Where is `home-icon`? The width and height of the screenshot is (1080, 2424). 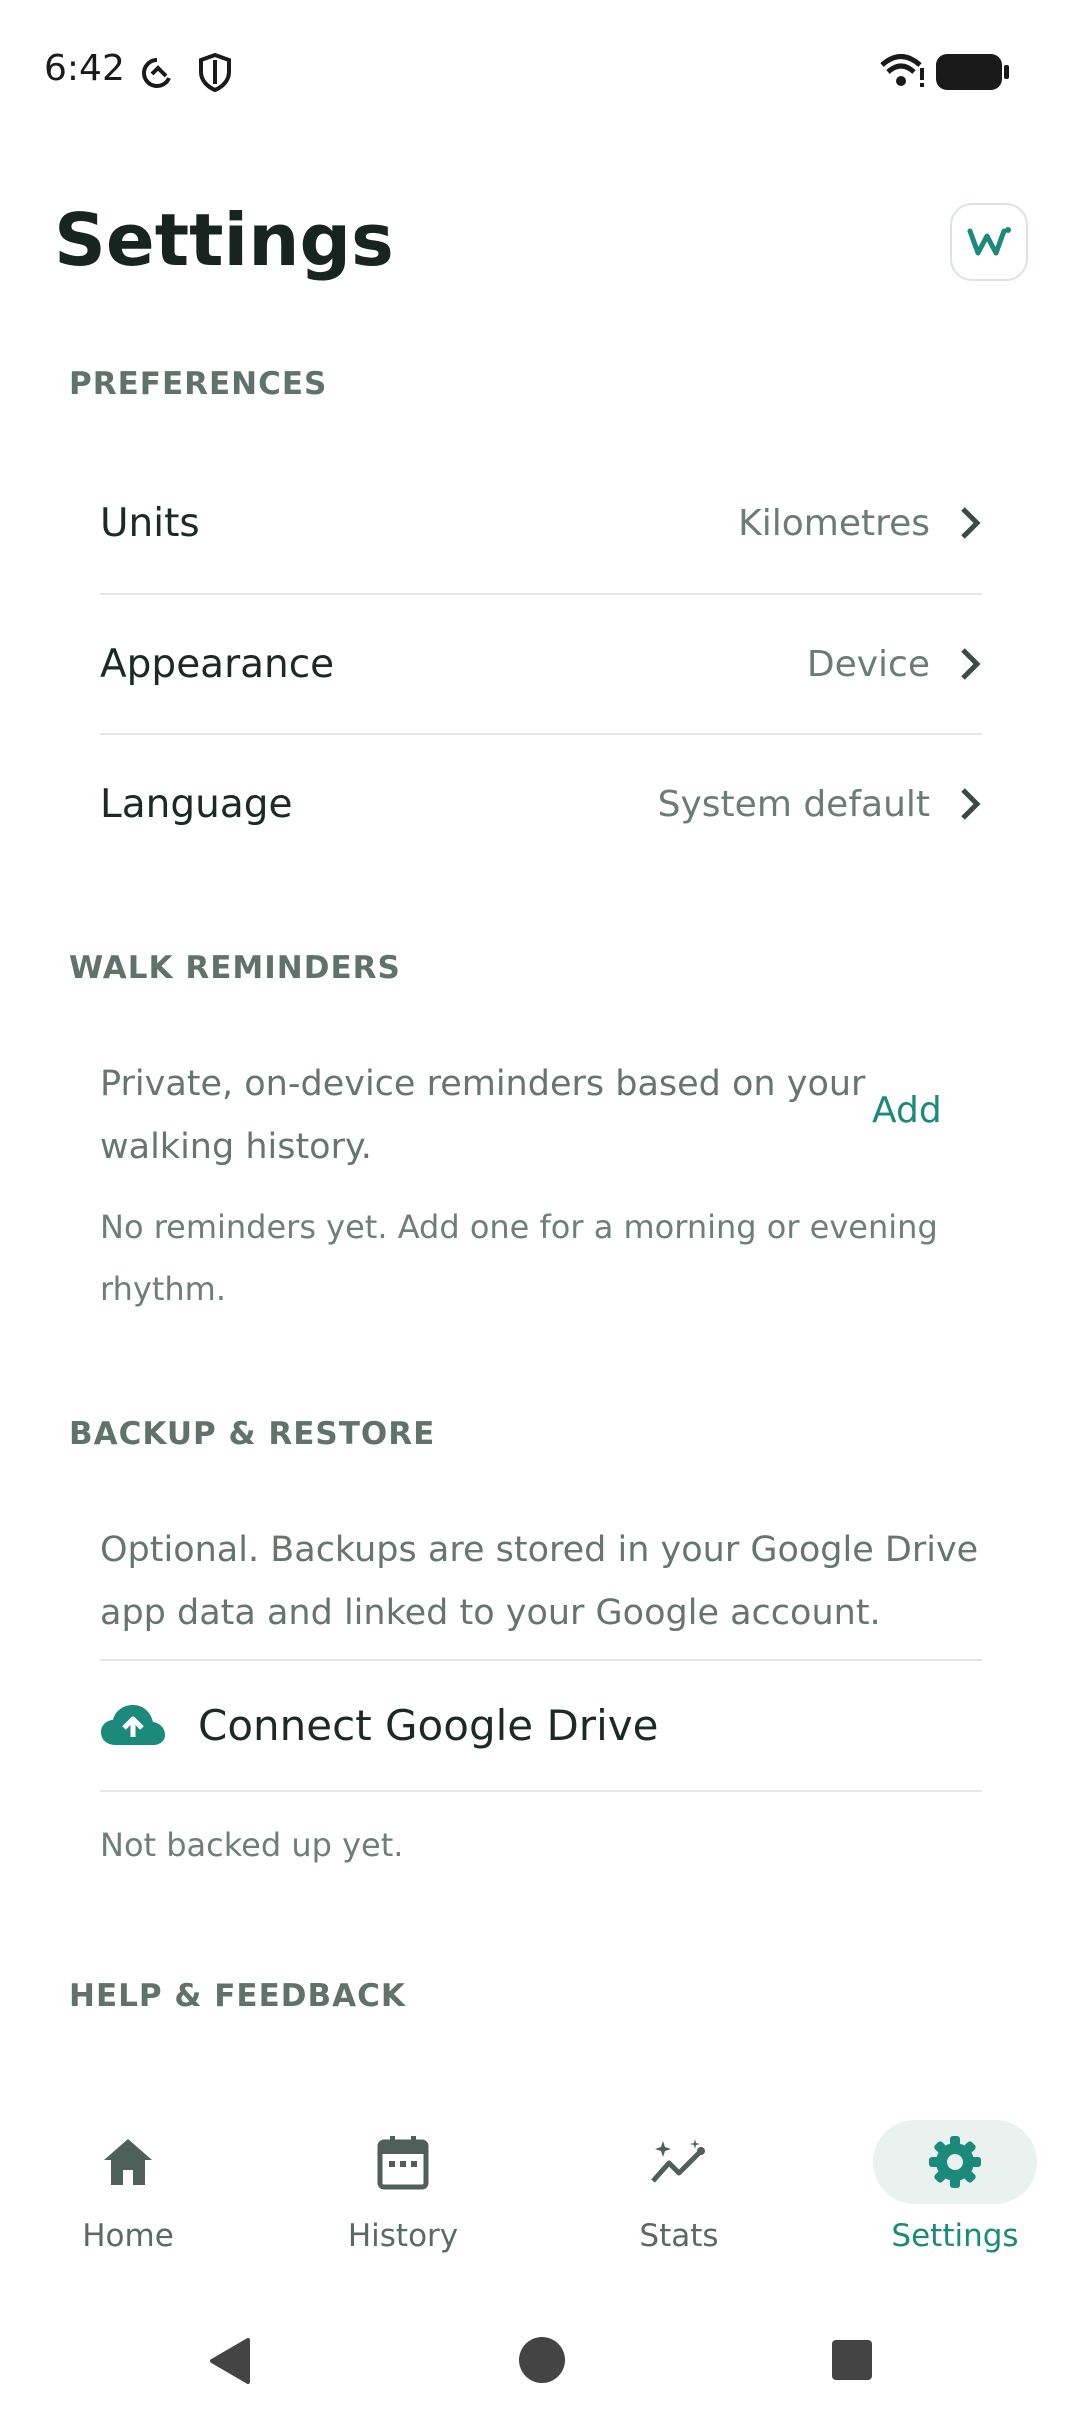 home-icon is located at coordinates (128, 2162).